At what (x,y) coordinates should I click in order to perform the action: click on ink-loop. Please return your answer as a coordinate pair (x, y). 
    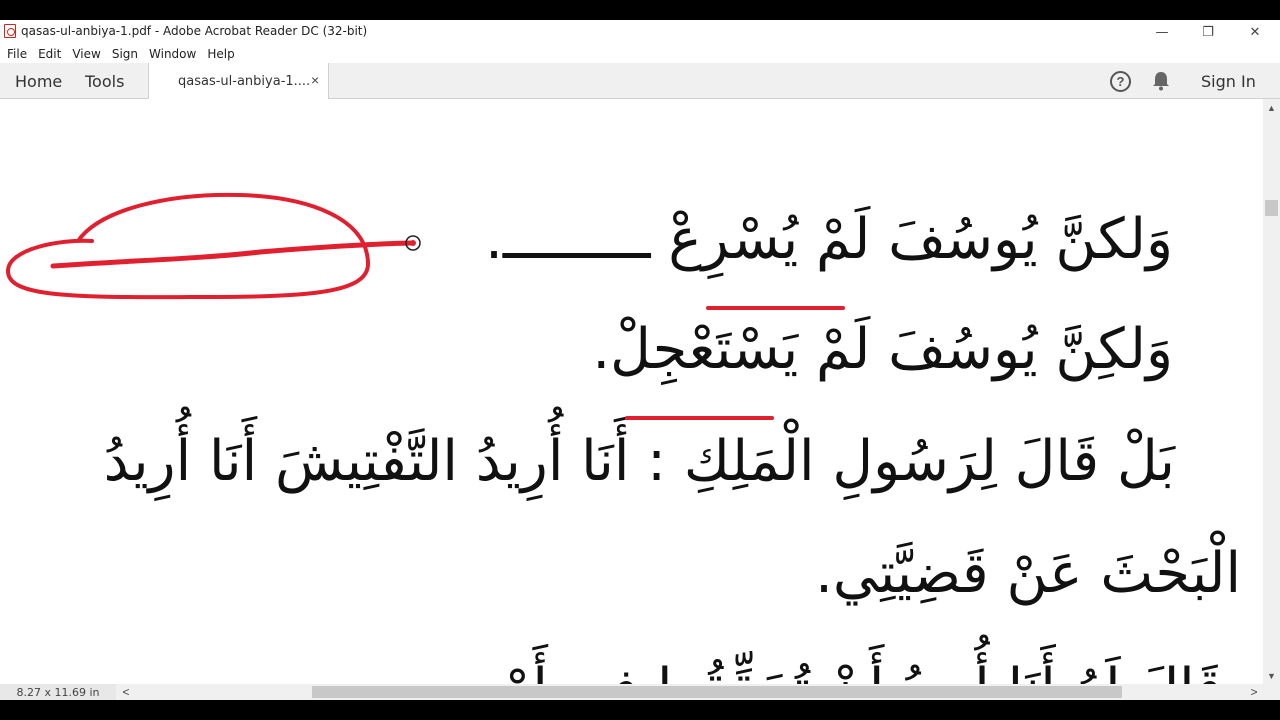
    Looking at the image, I should click on (188, 246).